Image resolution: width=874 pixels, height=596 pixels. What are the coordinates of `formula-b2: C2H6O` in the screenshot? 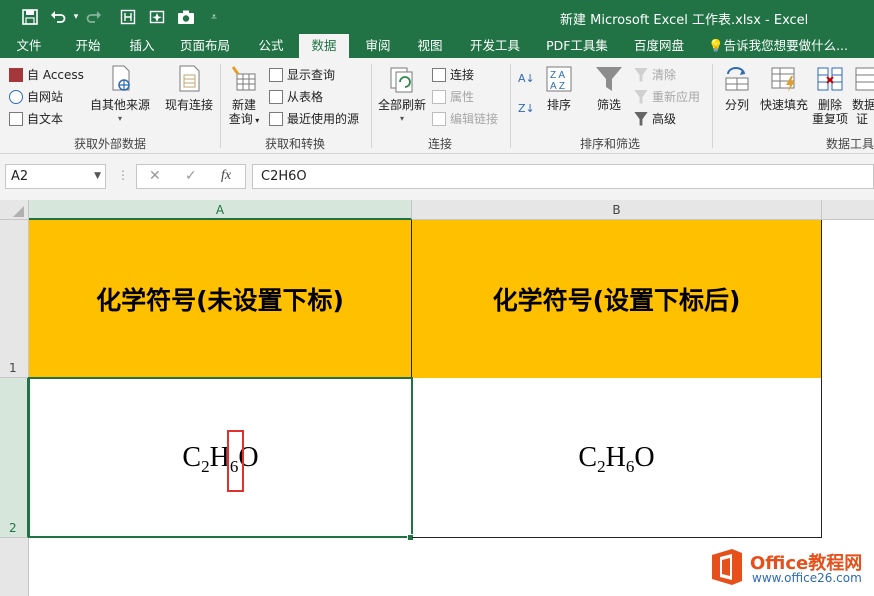 It's located at (616, 458).